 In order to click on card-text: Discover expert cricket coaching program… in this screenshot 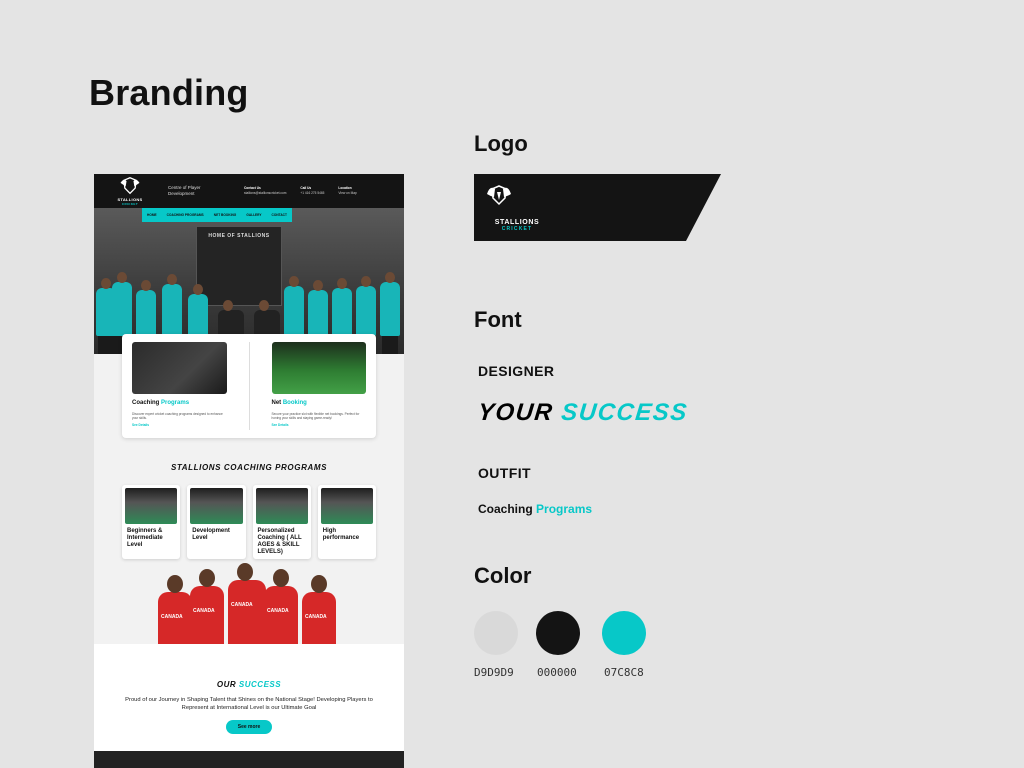, I will do `click(177, 416)`.